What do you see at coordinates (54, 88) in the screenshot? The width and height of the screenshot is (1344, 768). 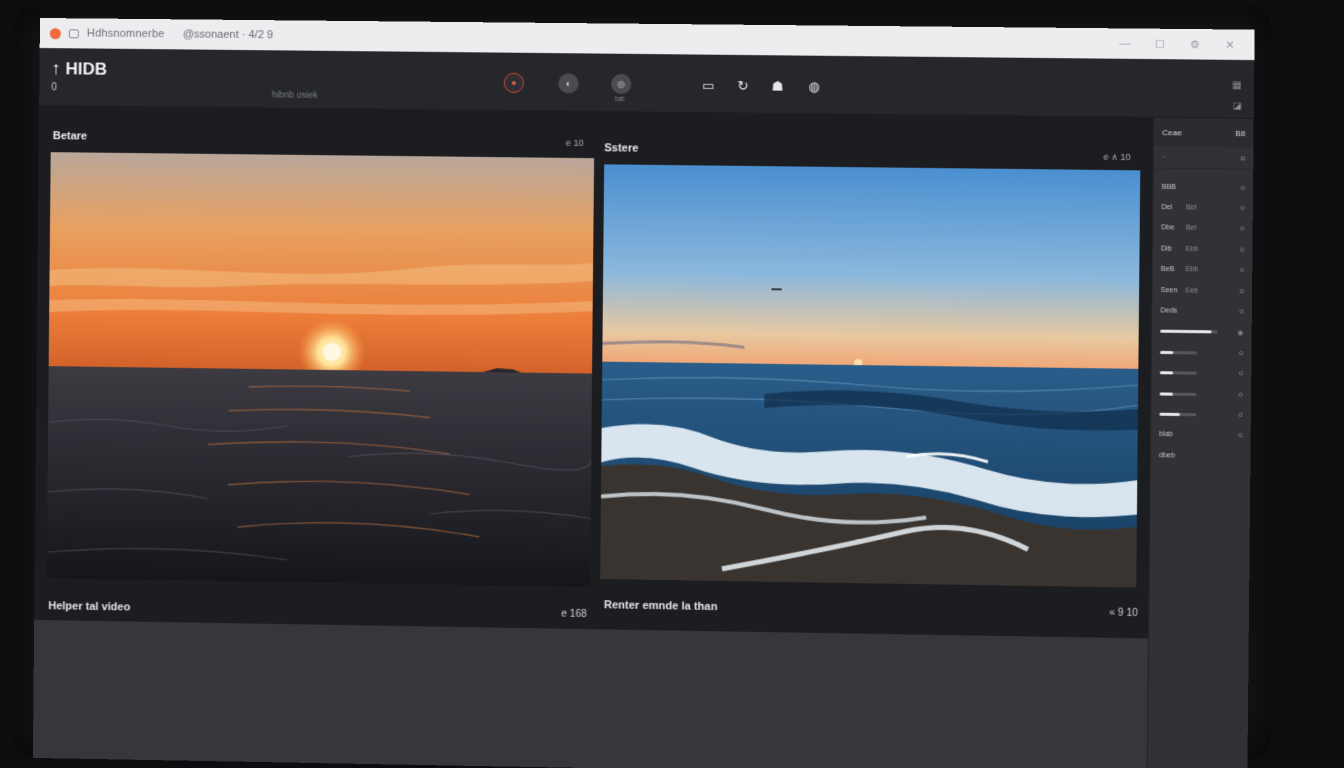 I see `brand-sub-value: 0` at bounding box center [54, 88].